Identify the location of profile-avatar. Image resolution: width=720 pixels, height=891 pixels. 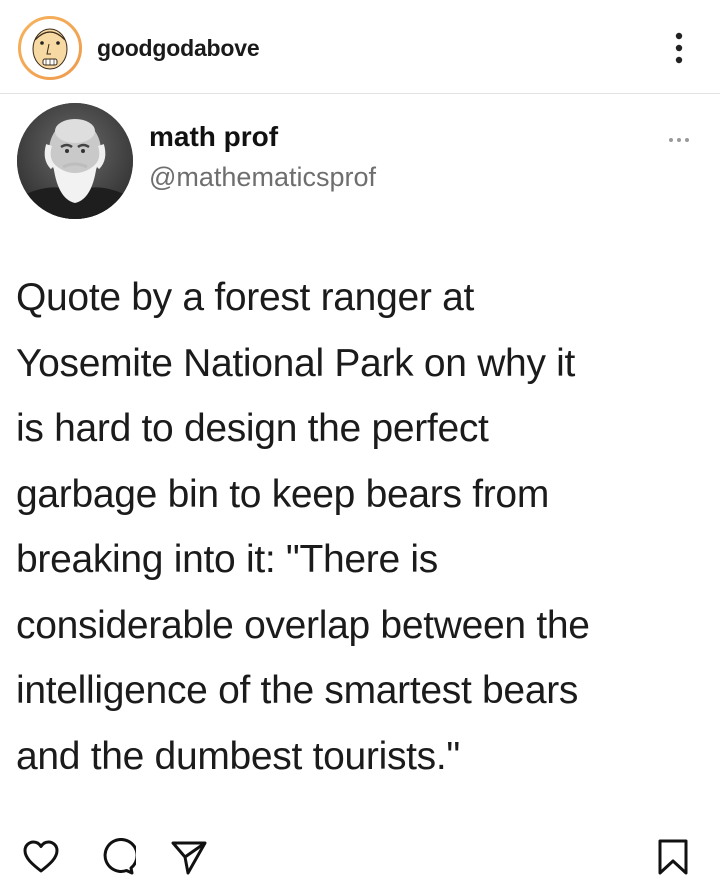
(50, 48).